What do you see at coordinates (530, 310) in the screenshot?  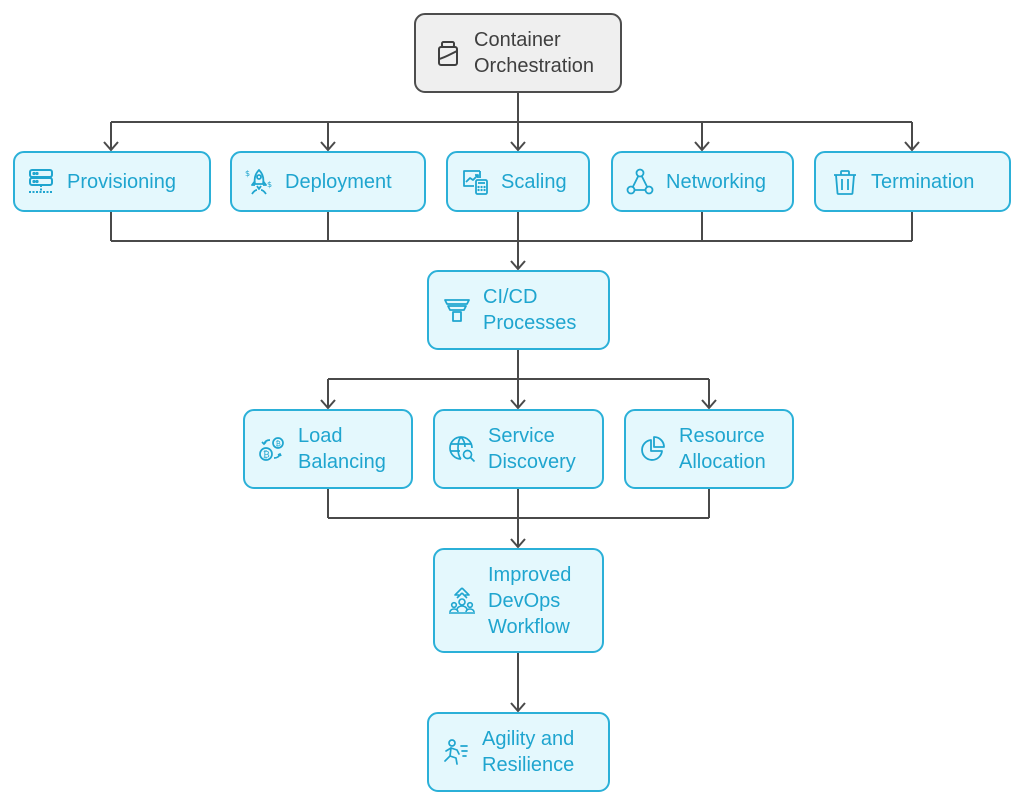 I see `node-label: CI/CD Processes` at bounding box center [530, 310].